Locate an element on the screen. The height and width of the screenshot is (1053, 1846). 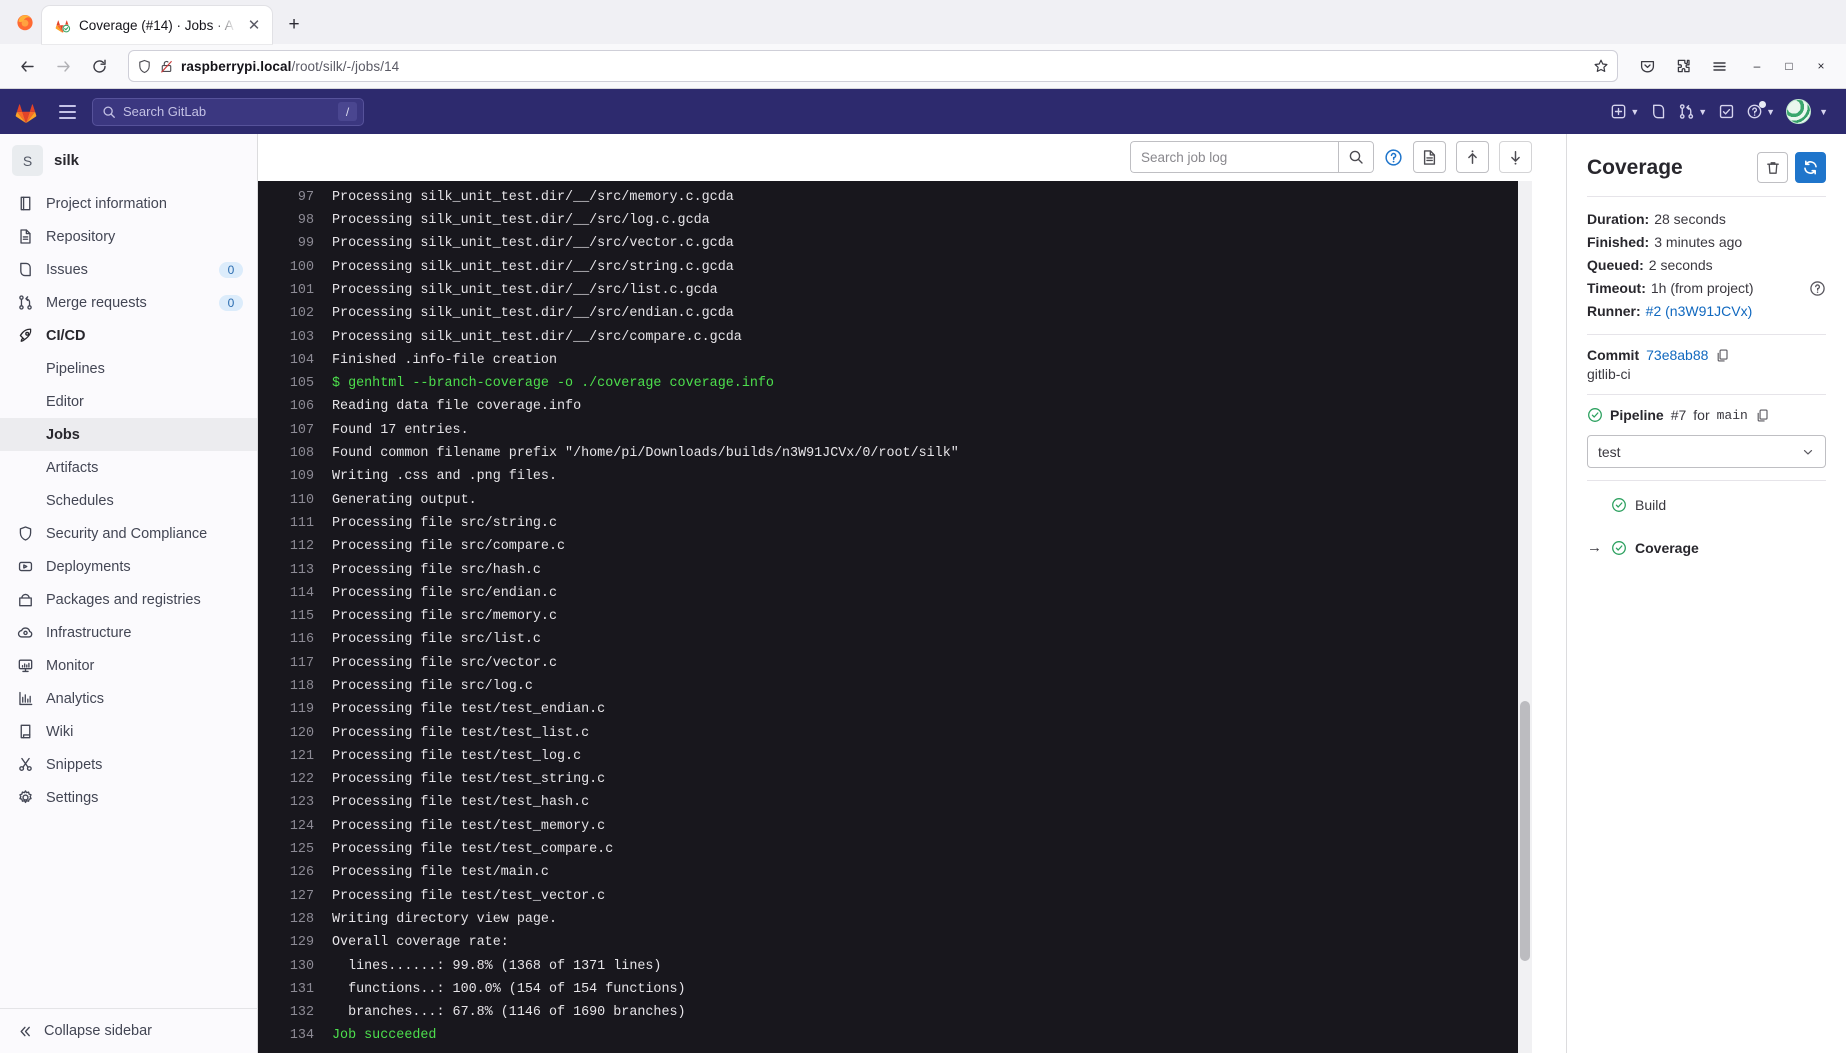
maximize-button: □ is located at coordinates (1789, 66).